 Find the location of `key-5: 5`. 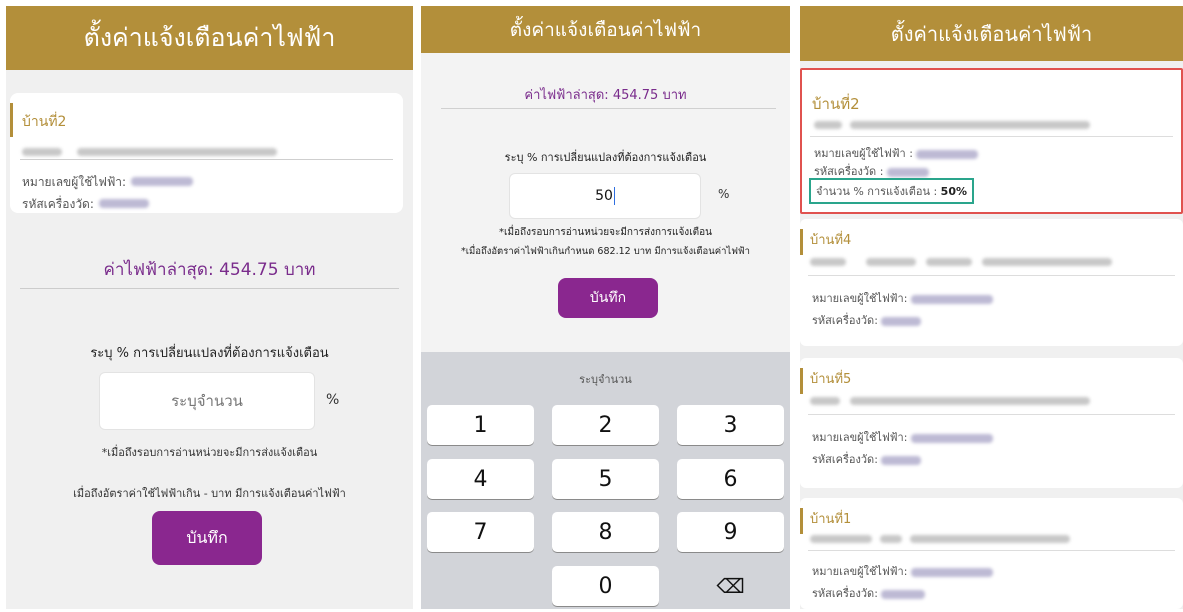

key-5: 5 is located at coordinates (605, 479).